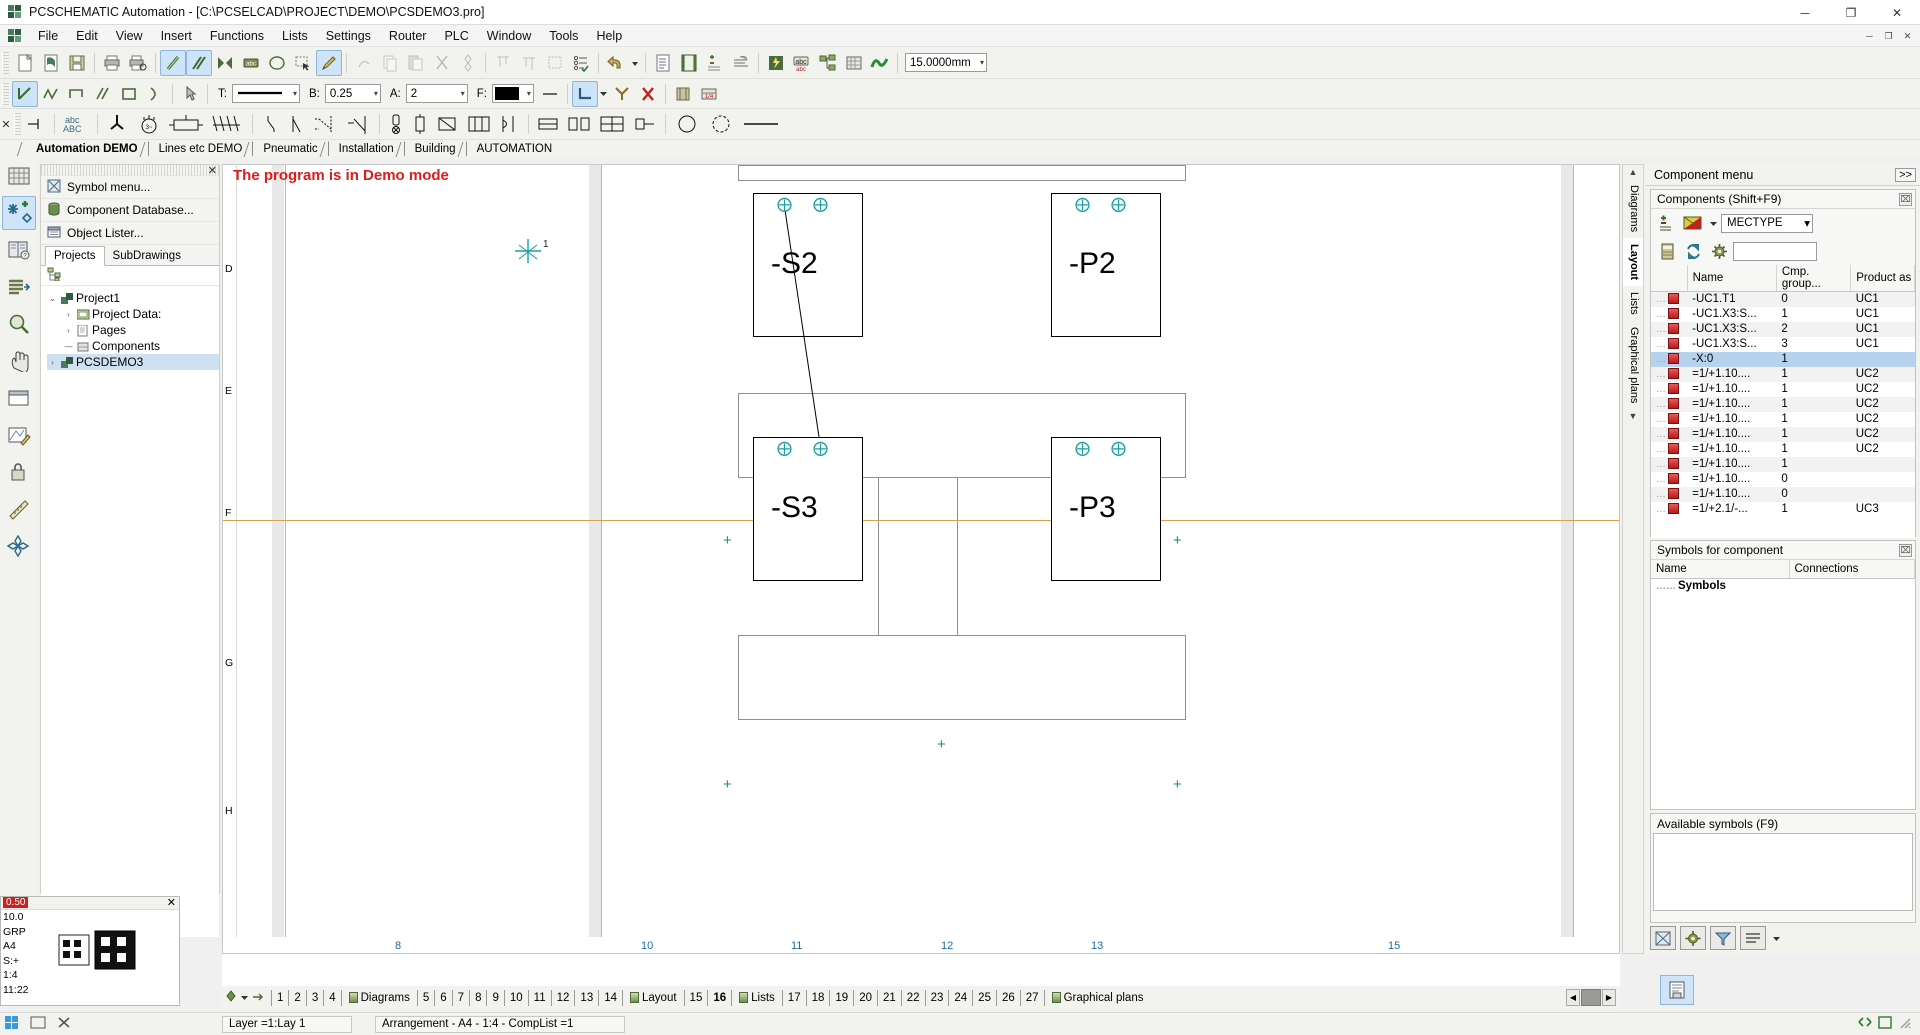 The width and height of the screenshot is (1920, 1035). What do you see at coordinates (477, 997) in the screenshot?
I see `page-tab-8: 8` at bounding box center [477, 997].